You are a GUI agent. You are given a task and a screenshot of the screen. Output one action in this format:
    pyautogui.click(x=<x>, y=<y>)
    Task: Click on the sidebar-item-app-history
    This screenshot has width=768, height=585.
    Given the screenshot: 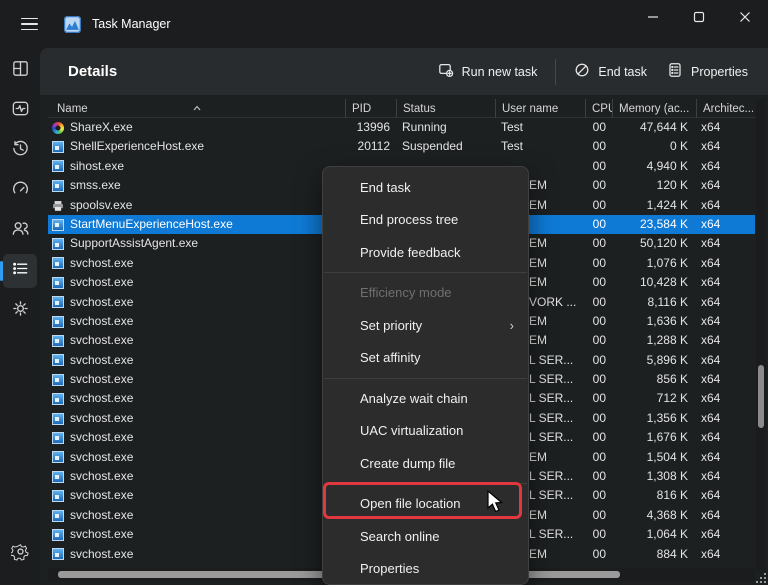 What is the action you would take?
    pyautogui.click(x=20, y=151)
    